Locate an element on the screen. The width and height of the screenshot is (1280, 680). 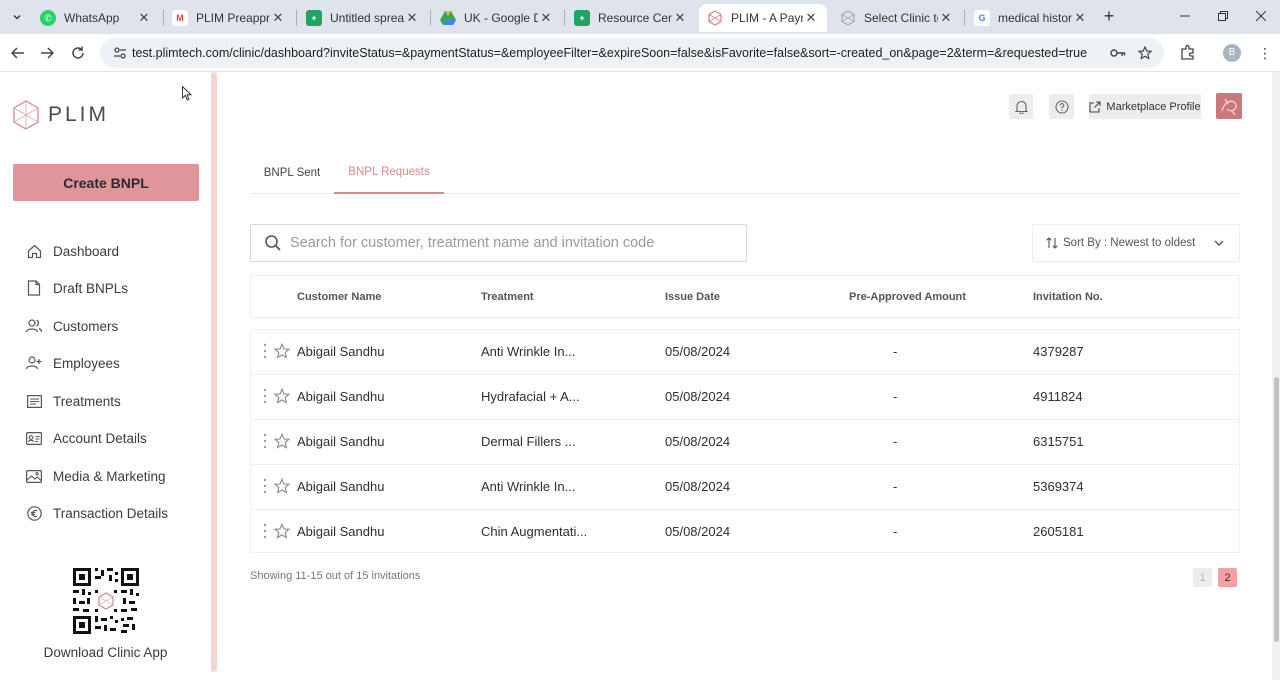
reload-icon is located at coordinates (78, 53).